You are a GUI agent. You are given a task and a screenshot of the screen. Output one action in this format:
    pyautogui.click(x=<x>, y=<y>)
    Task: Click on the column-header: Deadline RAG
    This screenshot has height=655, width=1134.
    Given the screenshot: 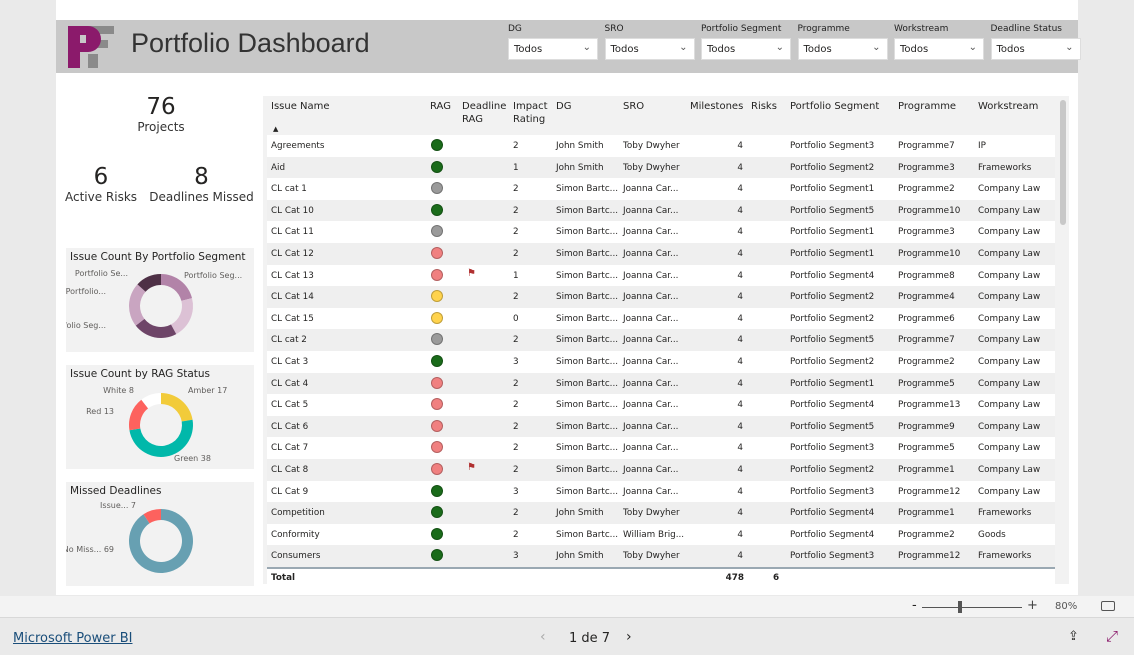 What is the action you would take?
    pyautogui.click(x=484, y=113)
    